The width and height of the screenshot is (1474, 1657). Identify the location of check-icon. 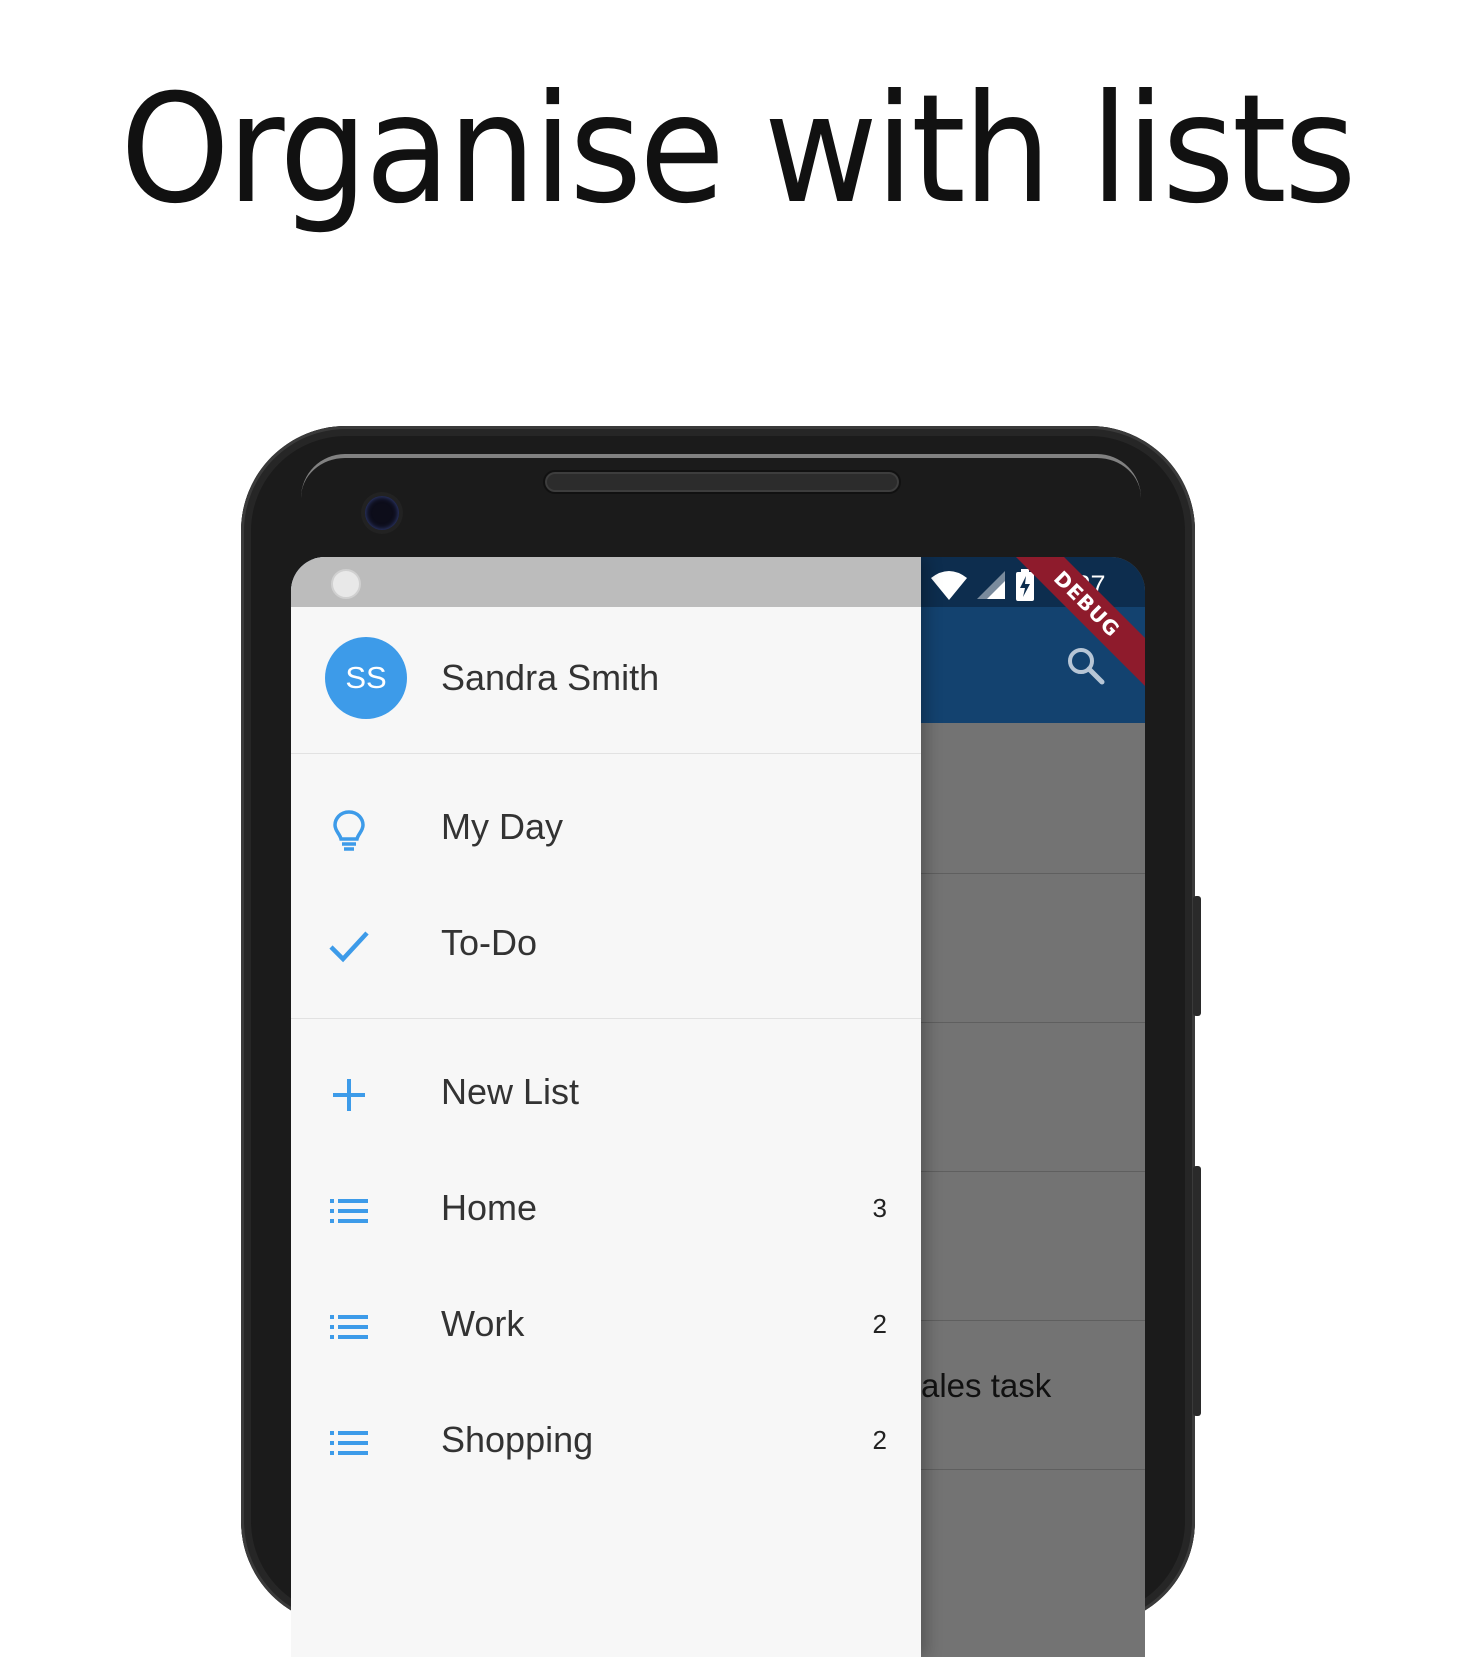
(349, 947).